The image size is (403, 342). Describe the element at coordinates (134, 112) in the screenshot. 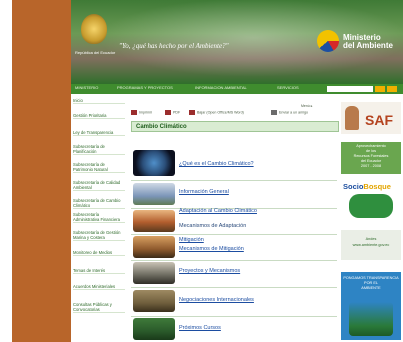

I see `printer-icon` at that location.